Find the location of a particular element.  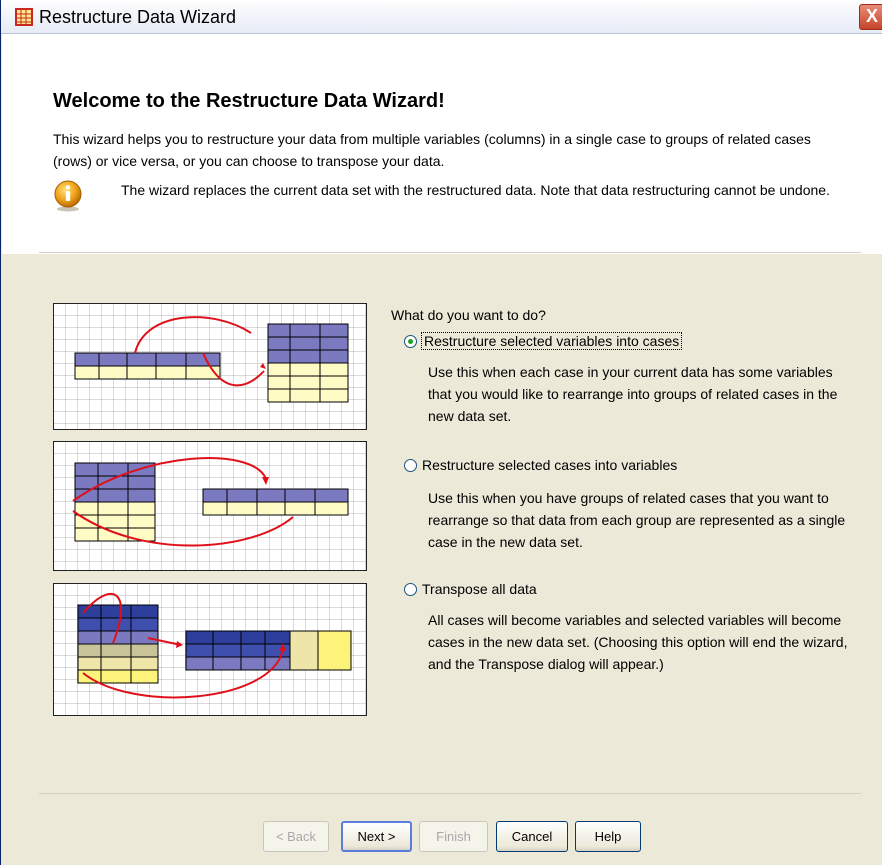

title-bar: Restructure Data Wizard X is located at coordinates (441, 17).